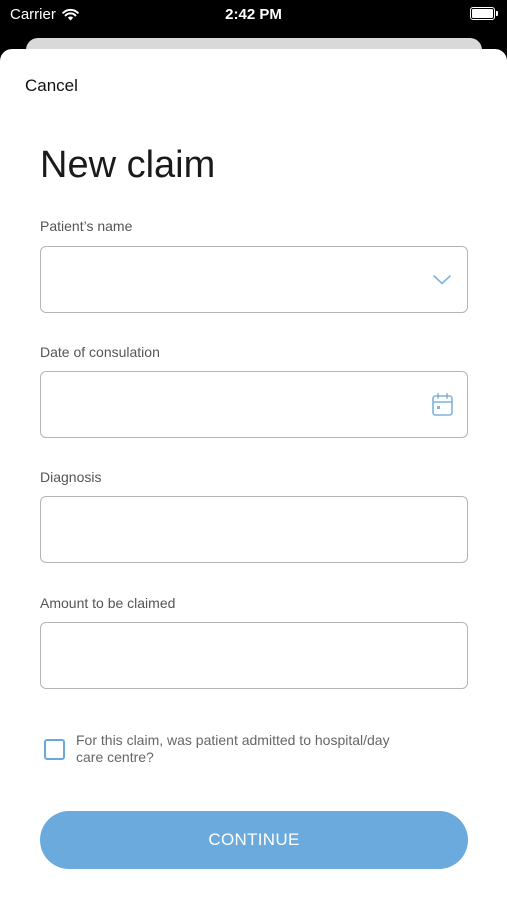 The height and width of the screenshot is (900, 507). I want to click on clock: 2:42 PM, so click(253, 14).